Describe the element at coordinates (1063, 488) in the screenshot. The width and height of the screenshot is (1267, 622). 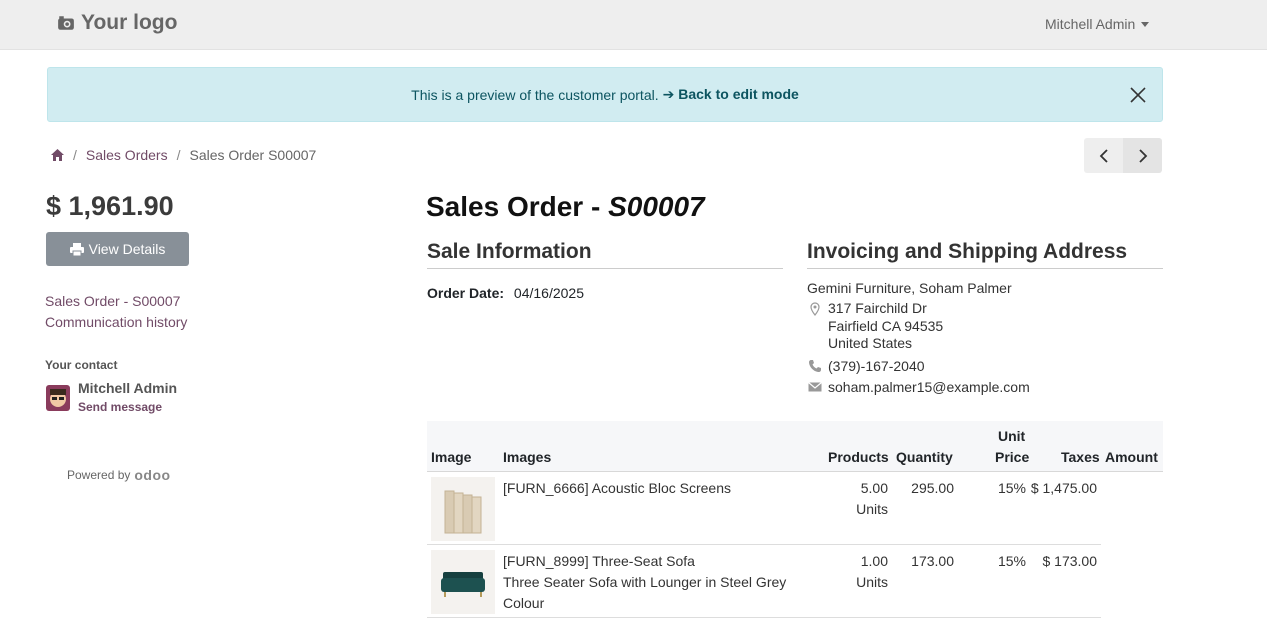
I see `amount-value: $ 1,475.00` at that location.